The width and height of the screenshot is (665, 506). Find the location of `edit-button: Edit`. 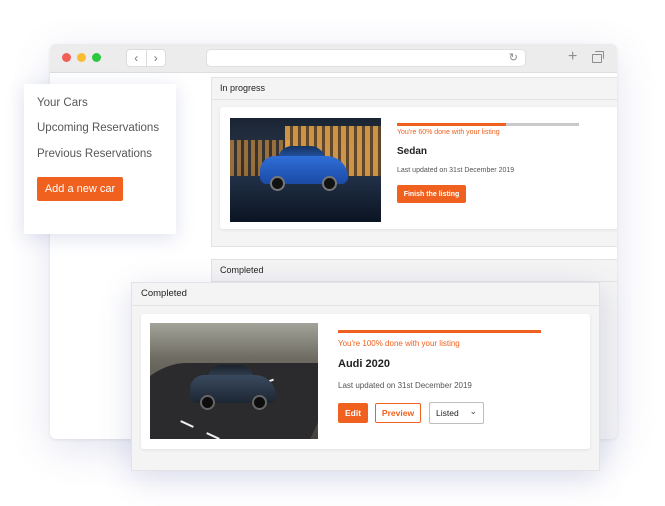

edit-button: Edit is located at coordinates (353, 413).